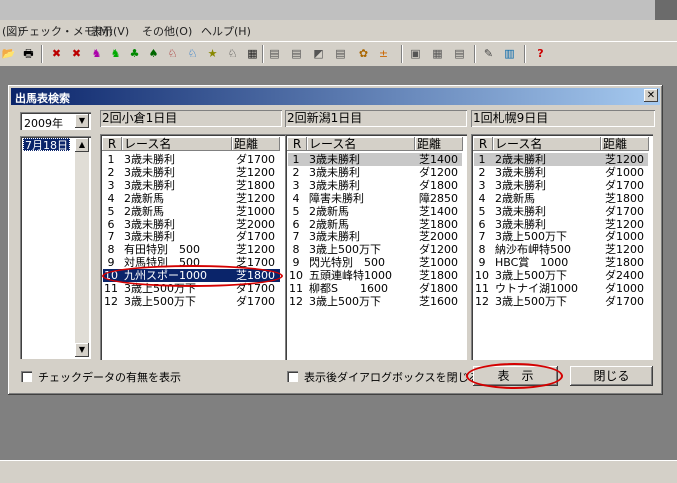 Image resolution: width=677 pixels, height=483 pixels. Describe the element at coordinates (56, 53) in the screenshot. I see `horse-x-icon: ✖` at that location.